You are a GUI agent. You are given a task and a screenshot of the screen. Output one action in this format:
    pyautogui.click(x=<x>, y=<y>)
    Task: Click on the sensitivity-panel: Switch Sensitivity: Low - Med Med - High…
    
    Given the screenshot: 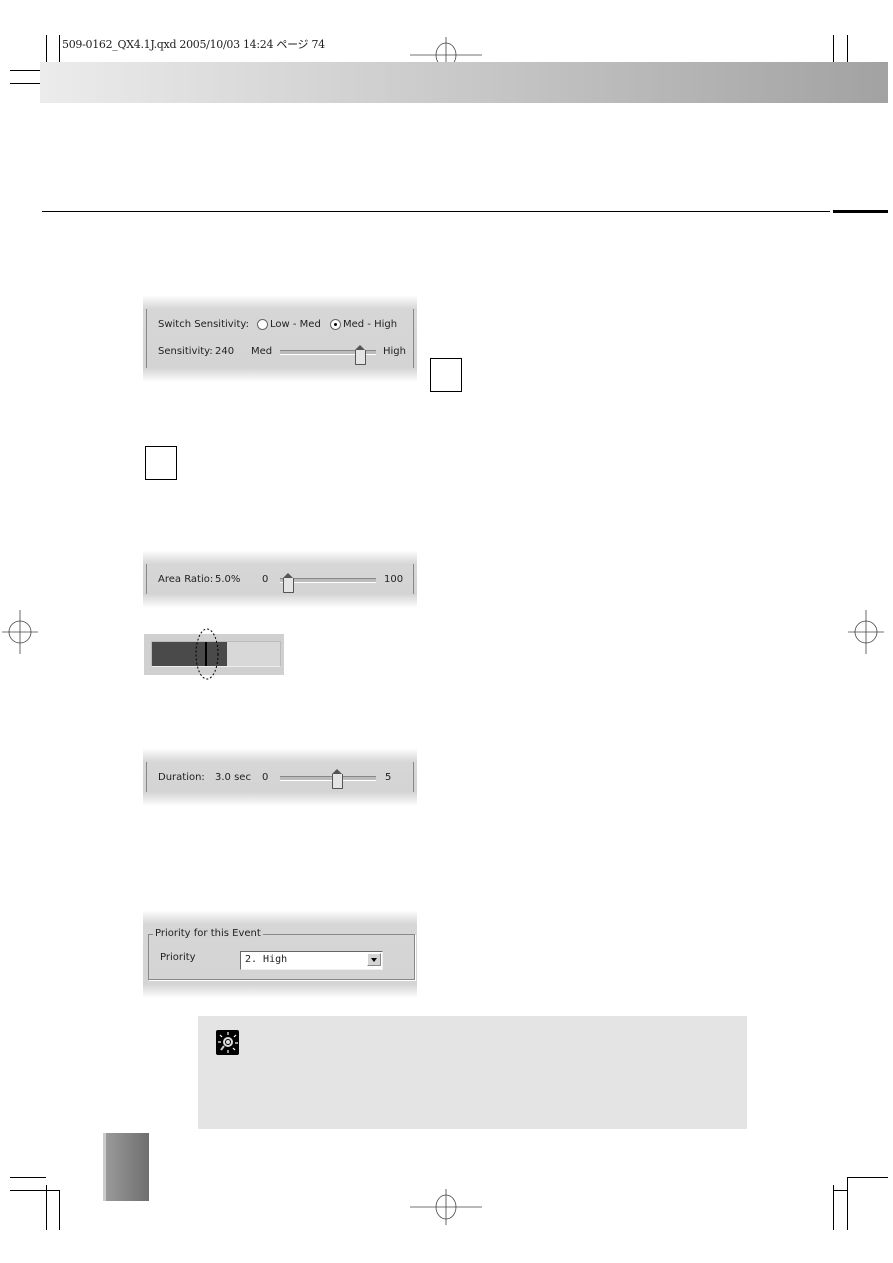 What is the action you would take?
    pyautogui.click(x=280, y=338)
    